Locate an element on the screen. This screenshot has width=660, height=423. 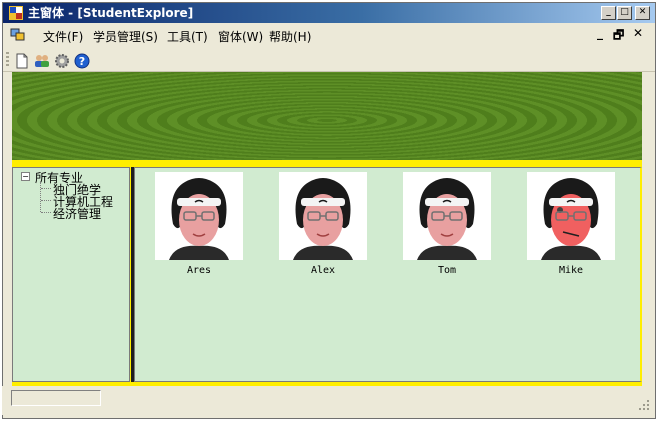
major-tree-panel: − 所有专业 独门绝学 计算机工程 经济管理 is located at coordinates (71, 274).